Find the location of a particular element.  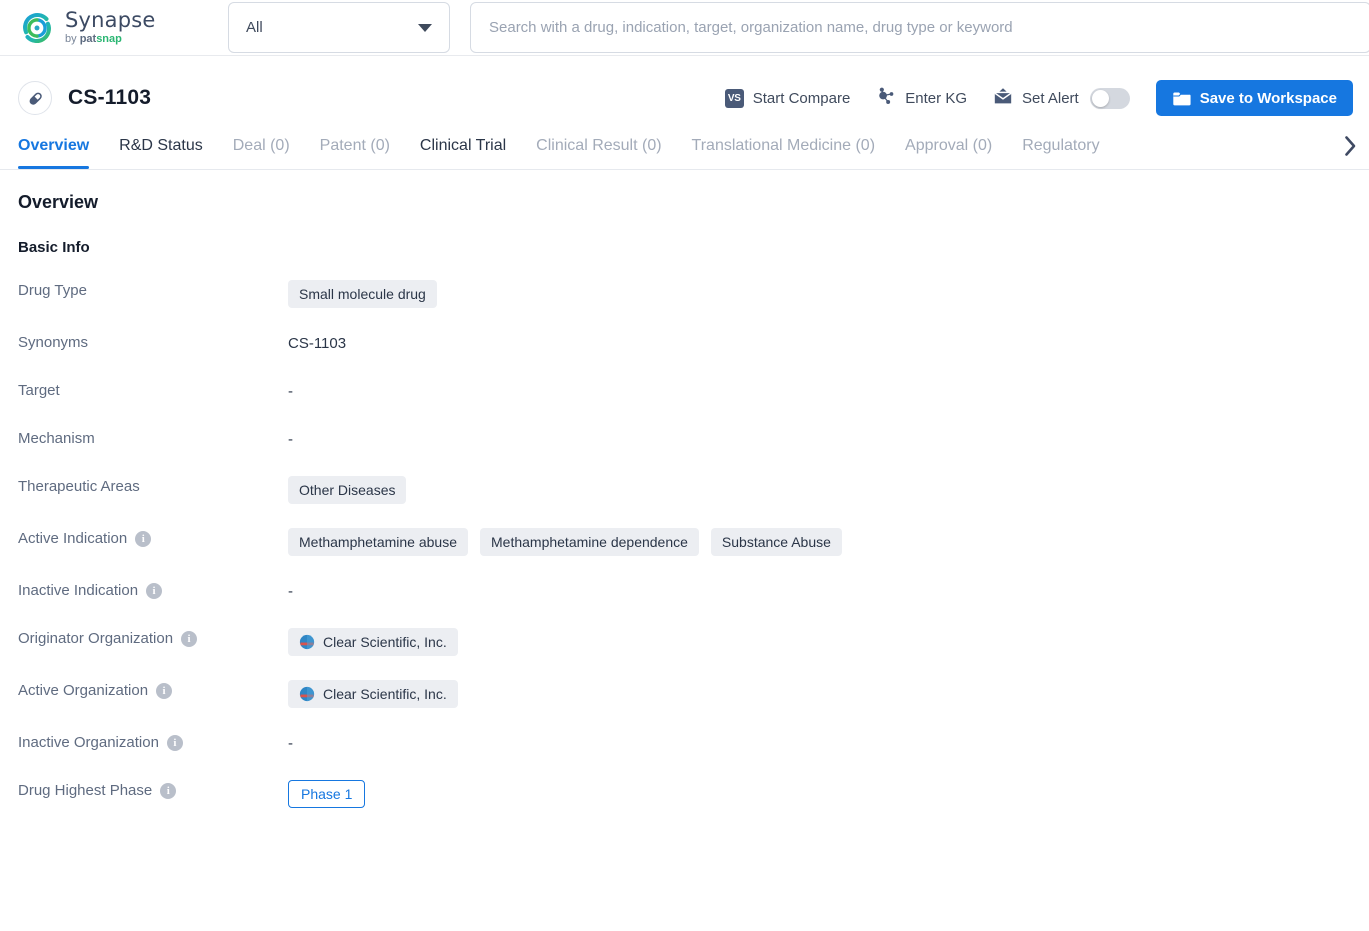

enter-kg-label: Enter KG is located at coordinates (936, 98).